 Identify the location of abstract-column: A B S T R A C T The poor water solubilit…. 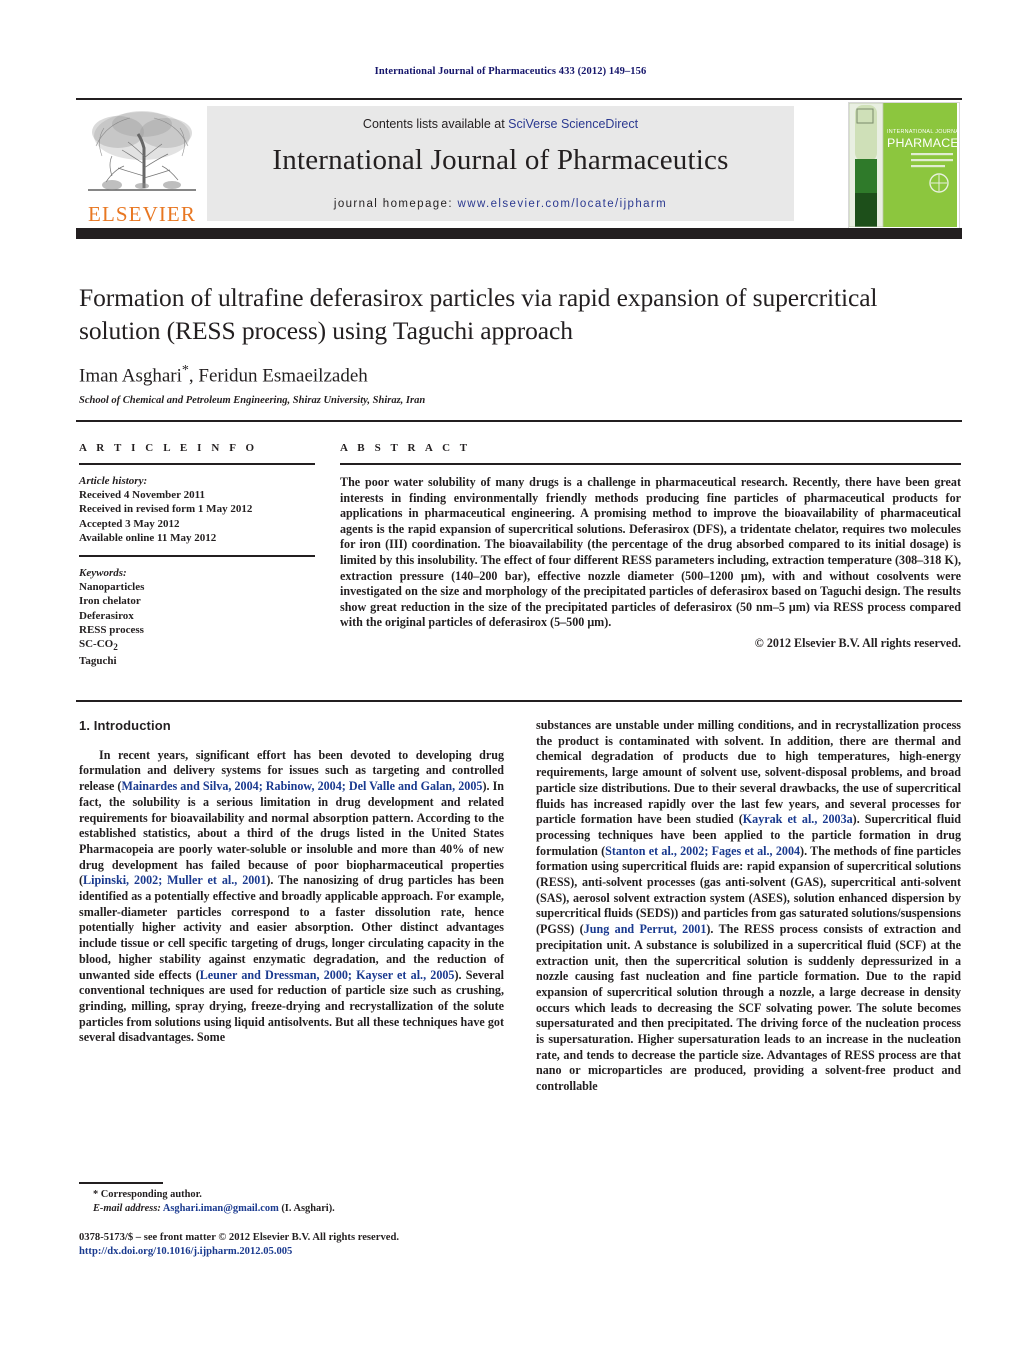
(650, 546).